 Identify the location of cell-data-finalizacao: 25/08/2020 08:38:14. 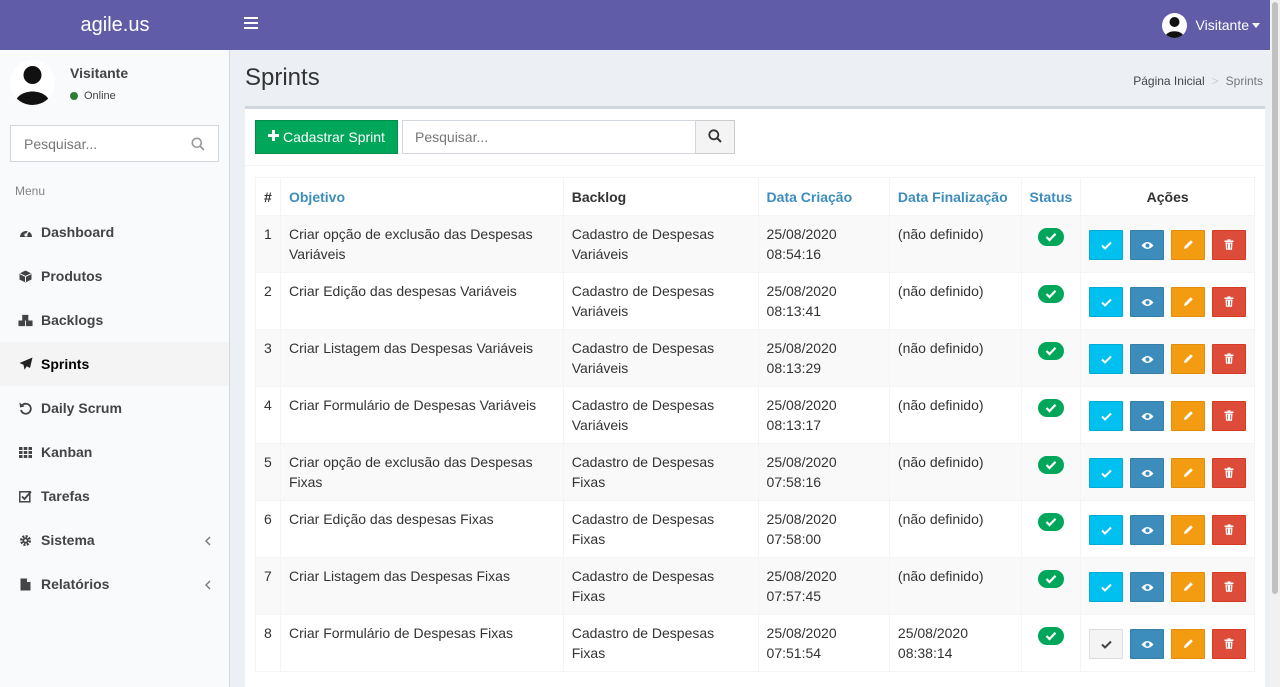
(955, 643).